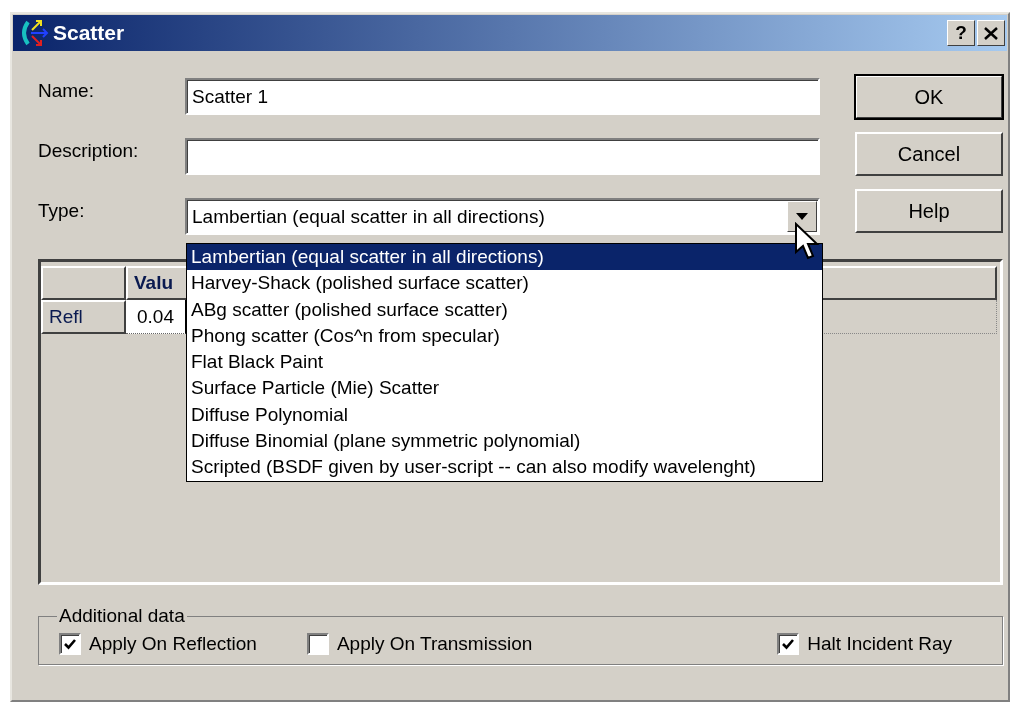 This screenshot has height=702, width=1020. I want to click on close-icon, so click(991, 33).